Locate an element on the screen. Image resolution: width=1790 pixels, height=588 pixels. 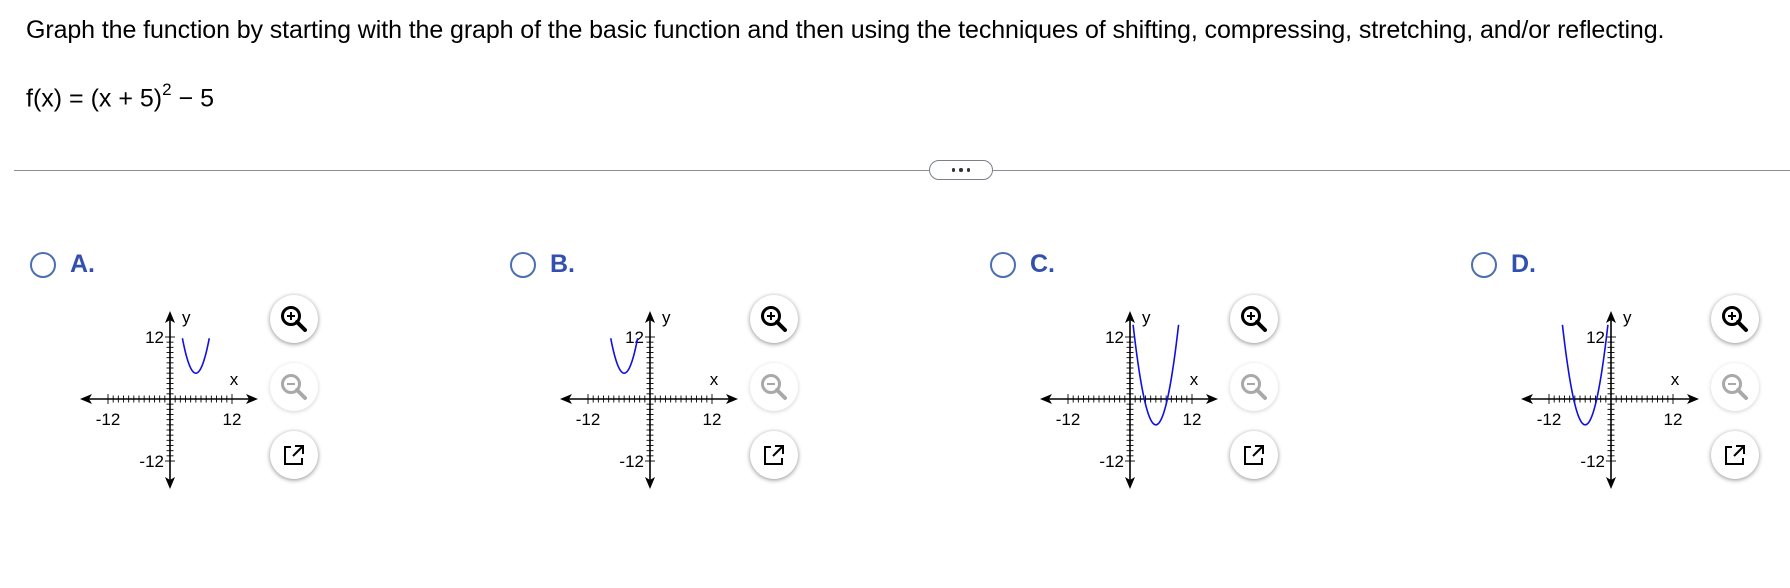
option-a-graph: -12 12 12 -12 y x is located at coordinates (169, 398).